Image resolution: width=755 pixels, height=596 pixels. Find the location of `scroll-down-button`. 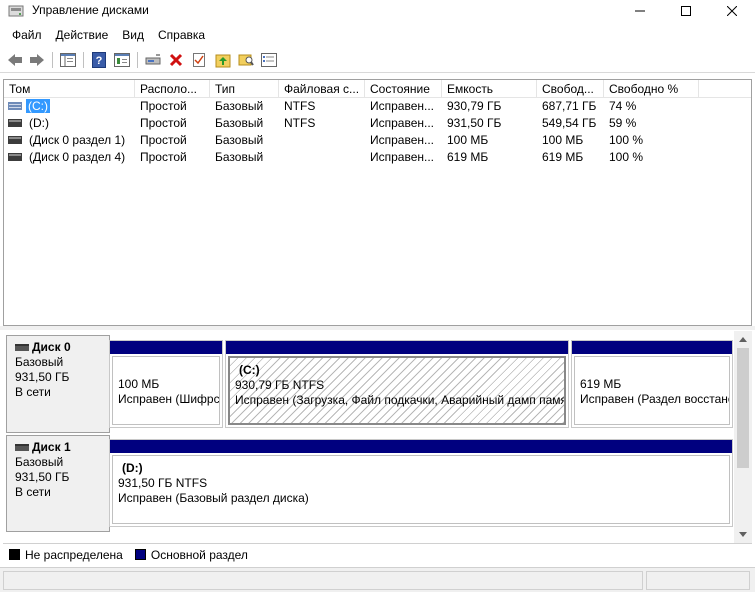

scroll-down-button is located at coordinates (743, 534).